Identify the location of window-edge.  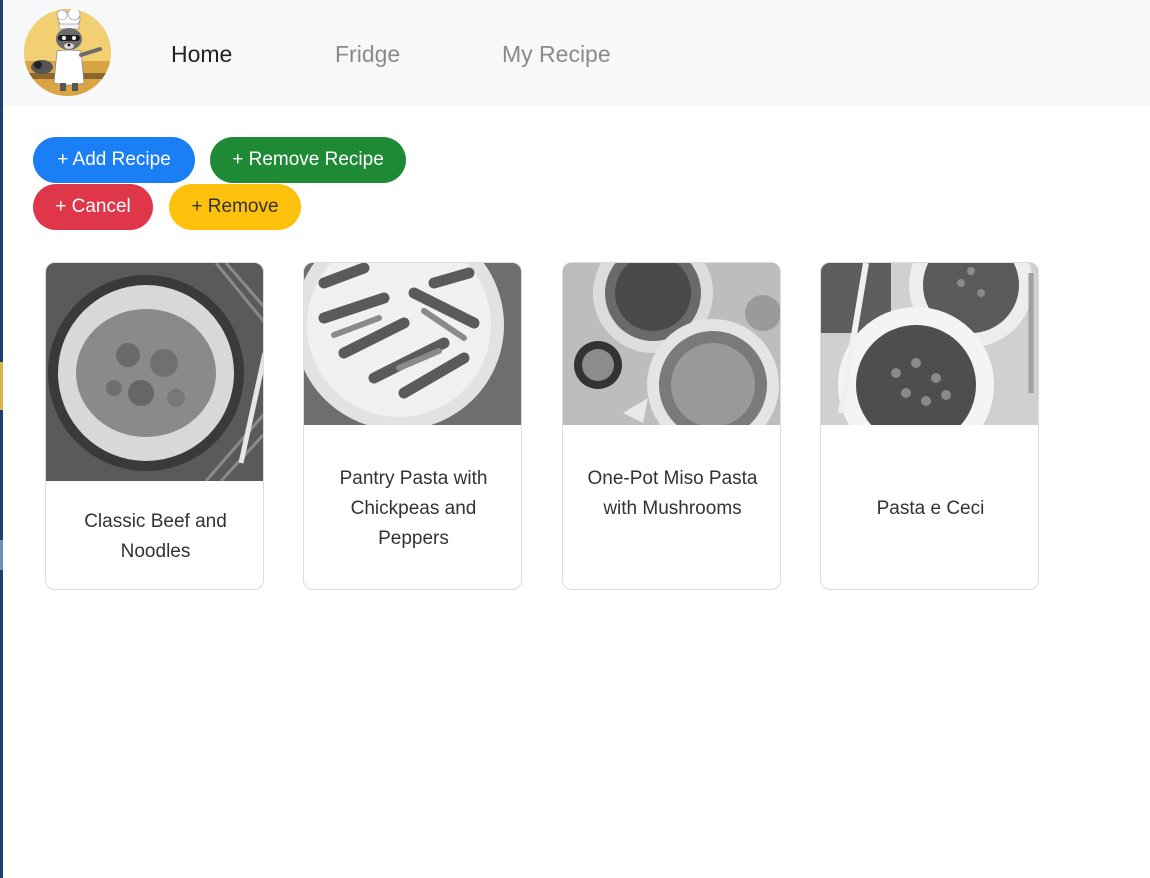
(1, 439).